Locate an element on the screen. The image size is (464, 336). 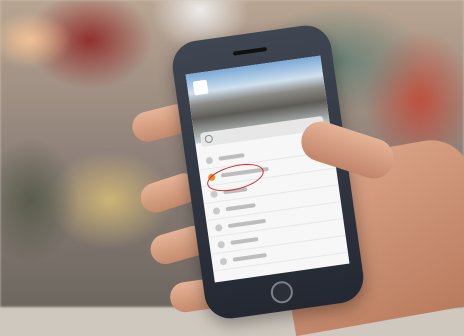
home-icon is located at coordinates (209, 160).